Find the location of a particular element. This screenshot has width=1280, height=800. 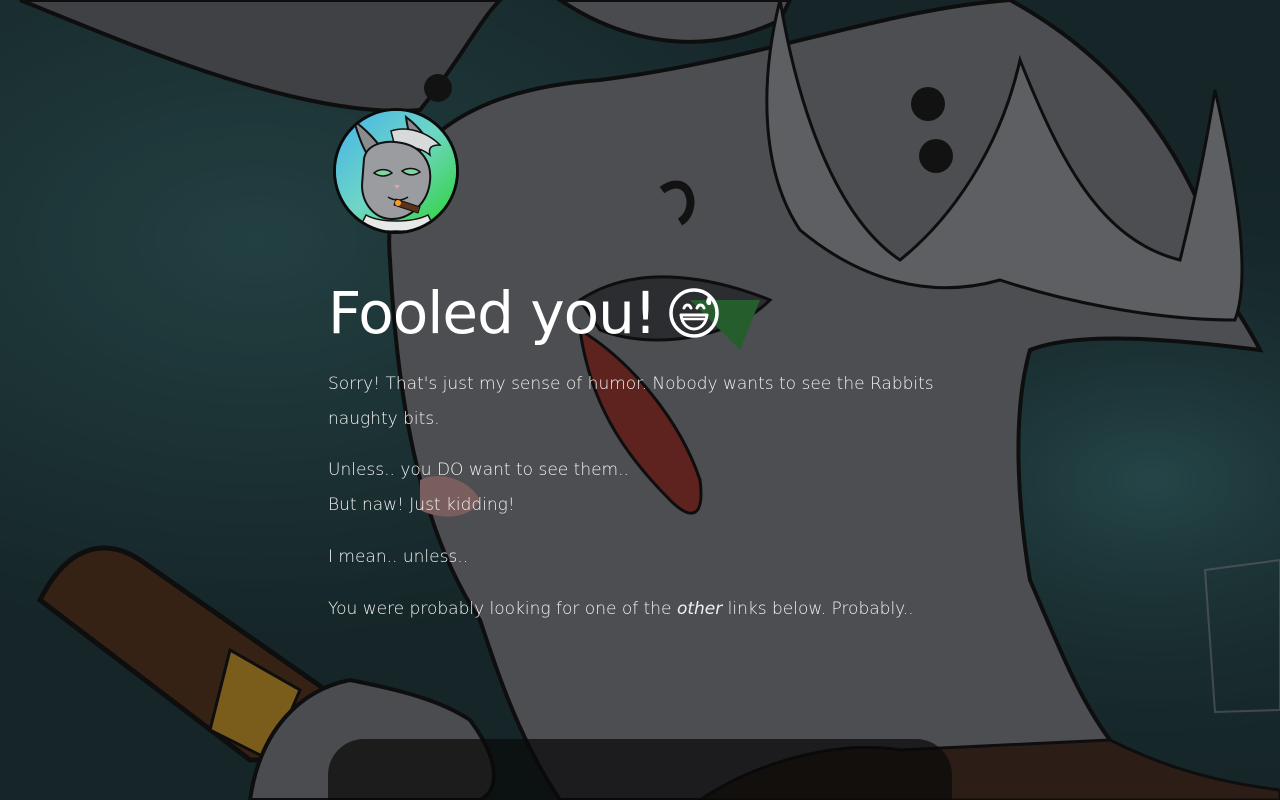

paragraph-i-mean: I mean.. unless.. is located at coordinates (398, 556).